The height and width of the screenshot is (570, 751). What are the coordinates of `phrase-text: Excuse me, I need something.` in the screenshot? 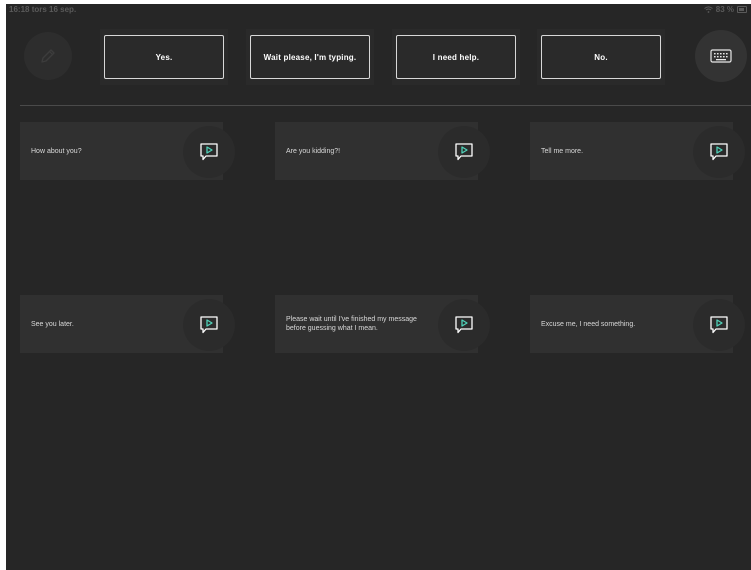 It's located at (588, 324).